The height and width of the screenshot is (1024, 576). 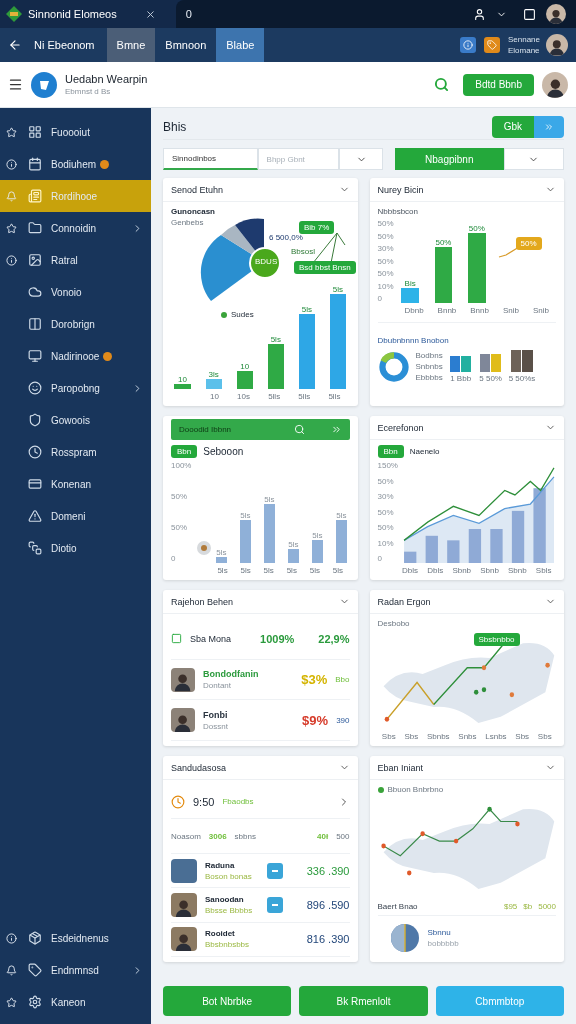 What do you see at coordinates (496, 639) in the screenshot?
I see `map-tag: Sbsbnbbo` at bounding box center [496, 639].